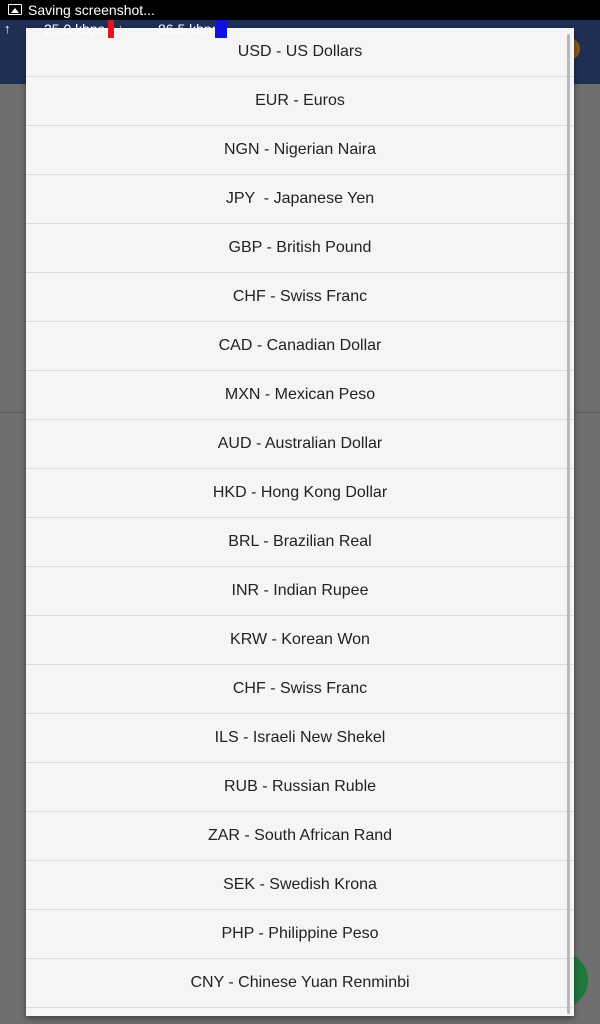  Describe the element at coordinates (300, 591) in the screenshot. I see `currency-option: INR - Indian Rupee` at that location.